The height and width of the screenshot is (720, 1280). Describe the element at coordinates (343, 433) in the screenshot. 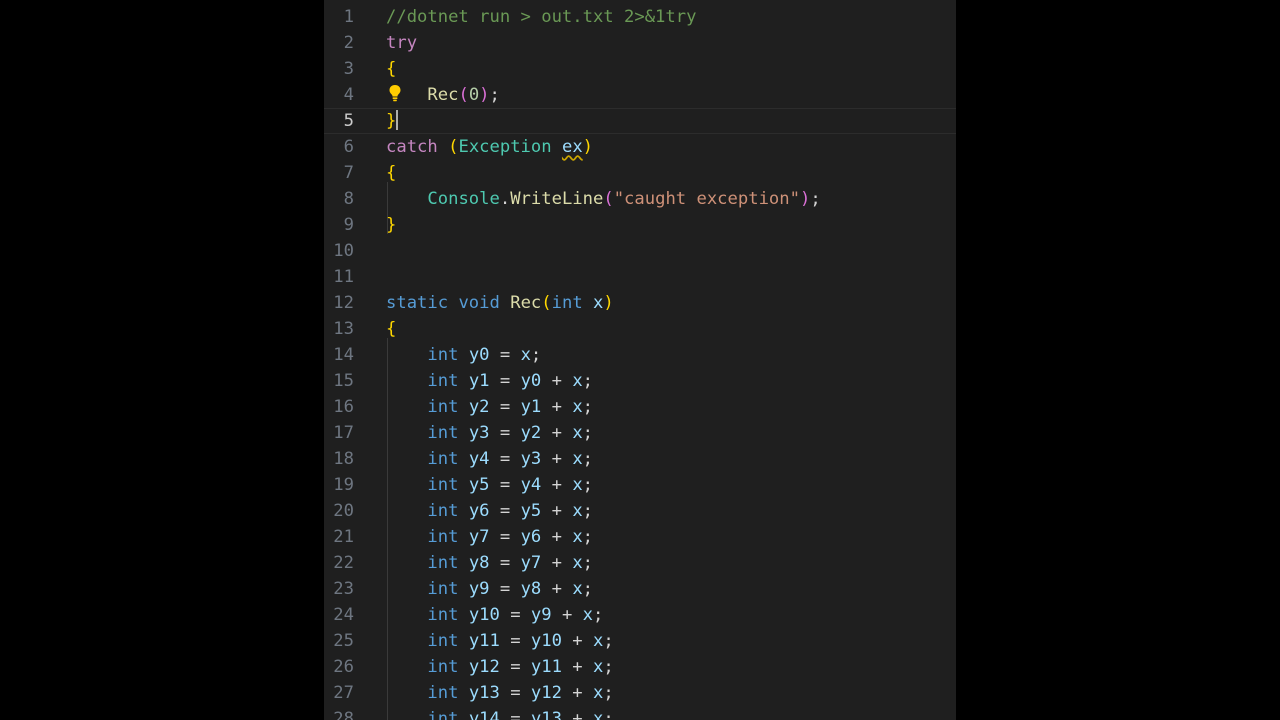

I see `line-number: 17` at that location.